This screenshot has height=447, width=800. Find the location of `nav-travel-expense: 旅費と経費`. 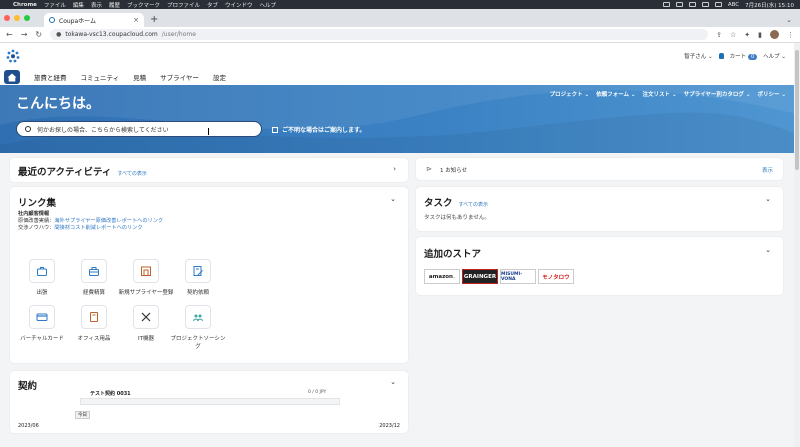

nav-travel-expense: 旅費と経費 is located at coordinates (50, 77).